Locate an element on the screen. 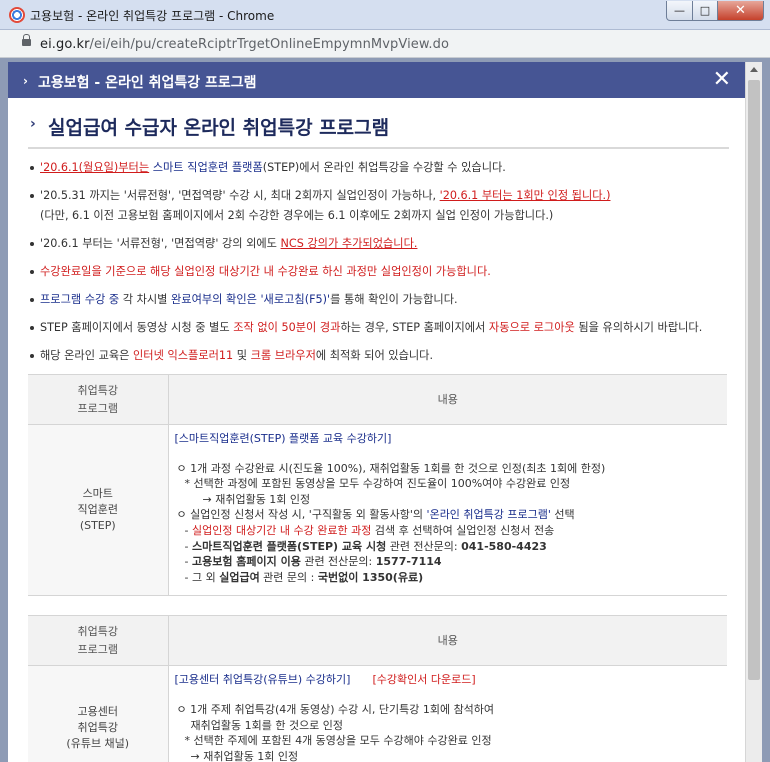 This screenshot has height=762, width=770. scrollbar-thumb is located at coordinates (754, 380).